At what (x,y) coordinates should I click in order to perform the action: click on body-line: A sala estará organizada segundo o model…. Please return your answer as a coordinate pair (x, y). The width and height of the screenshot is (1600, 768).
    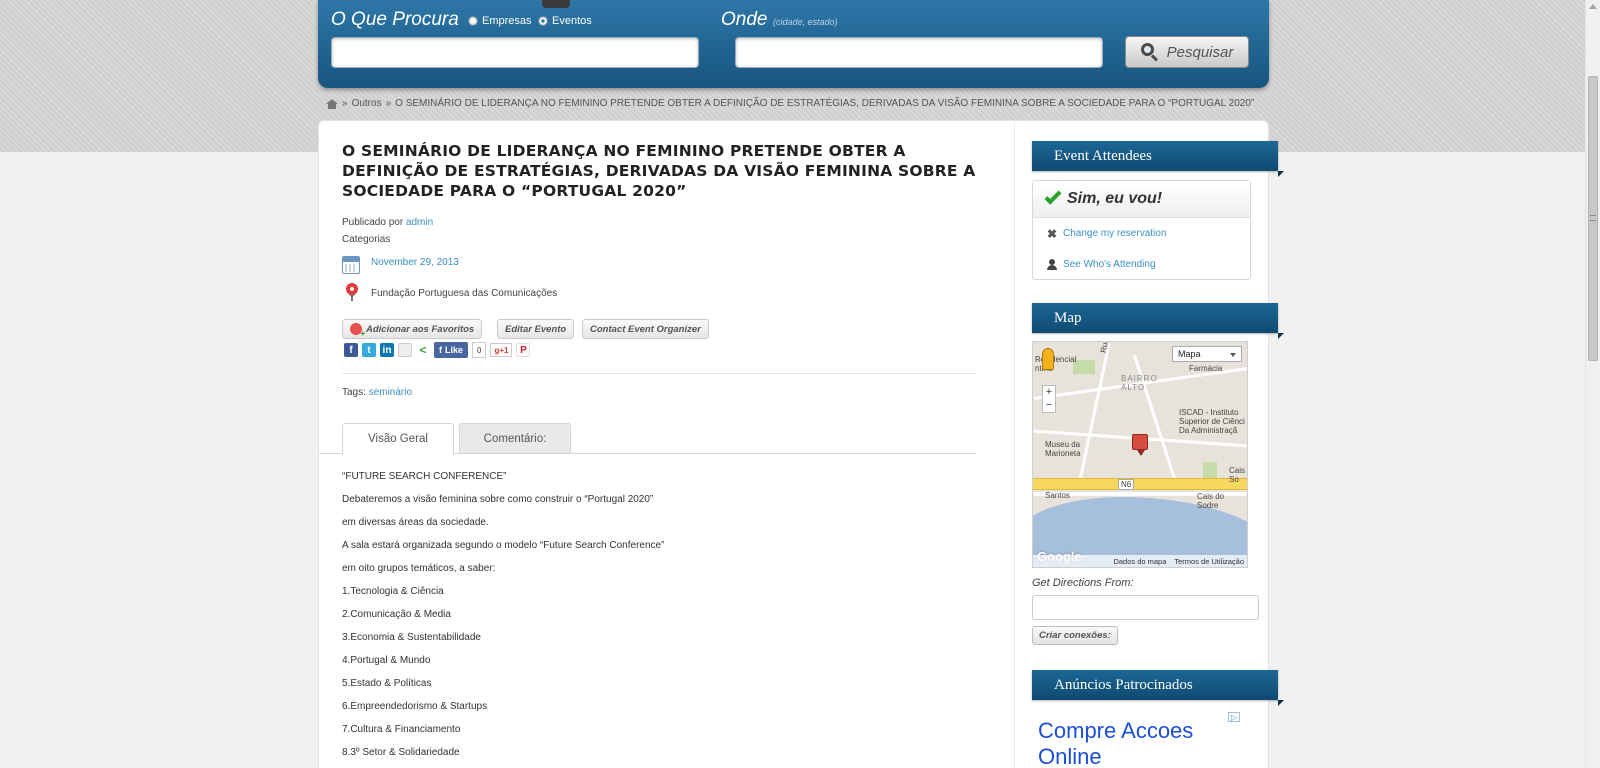
    Looking at the image, I should click on (503, 545).